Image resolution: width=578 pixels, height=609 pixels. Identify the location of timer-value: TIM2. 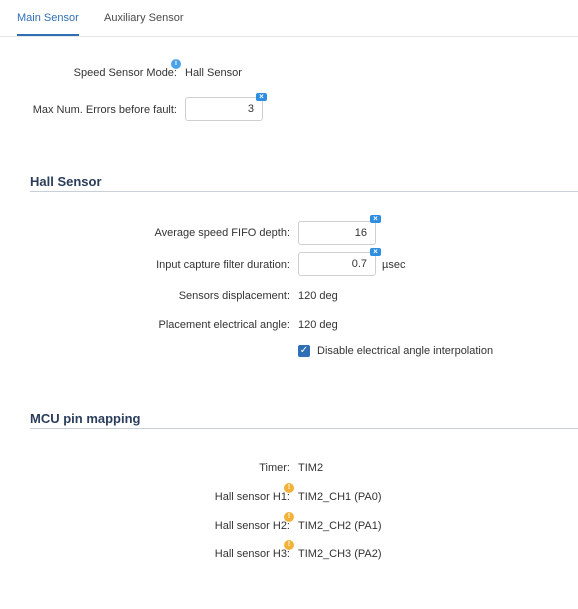
(311, 468).